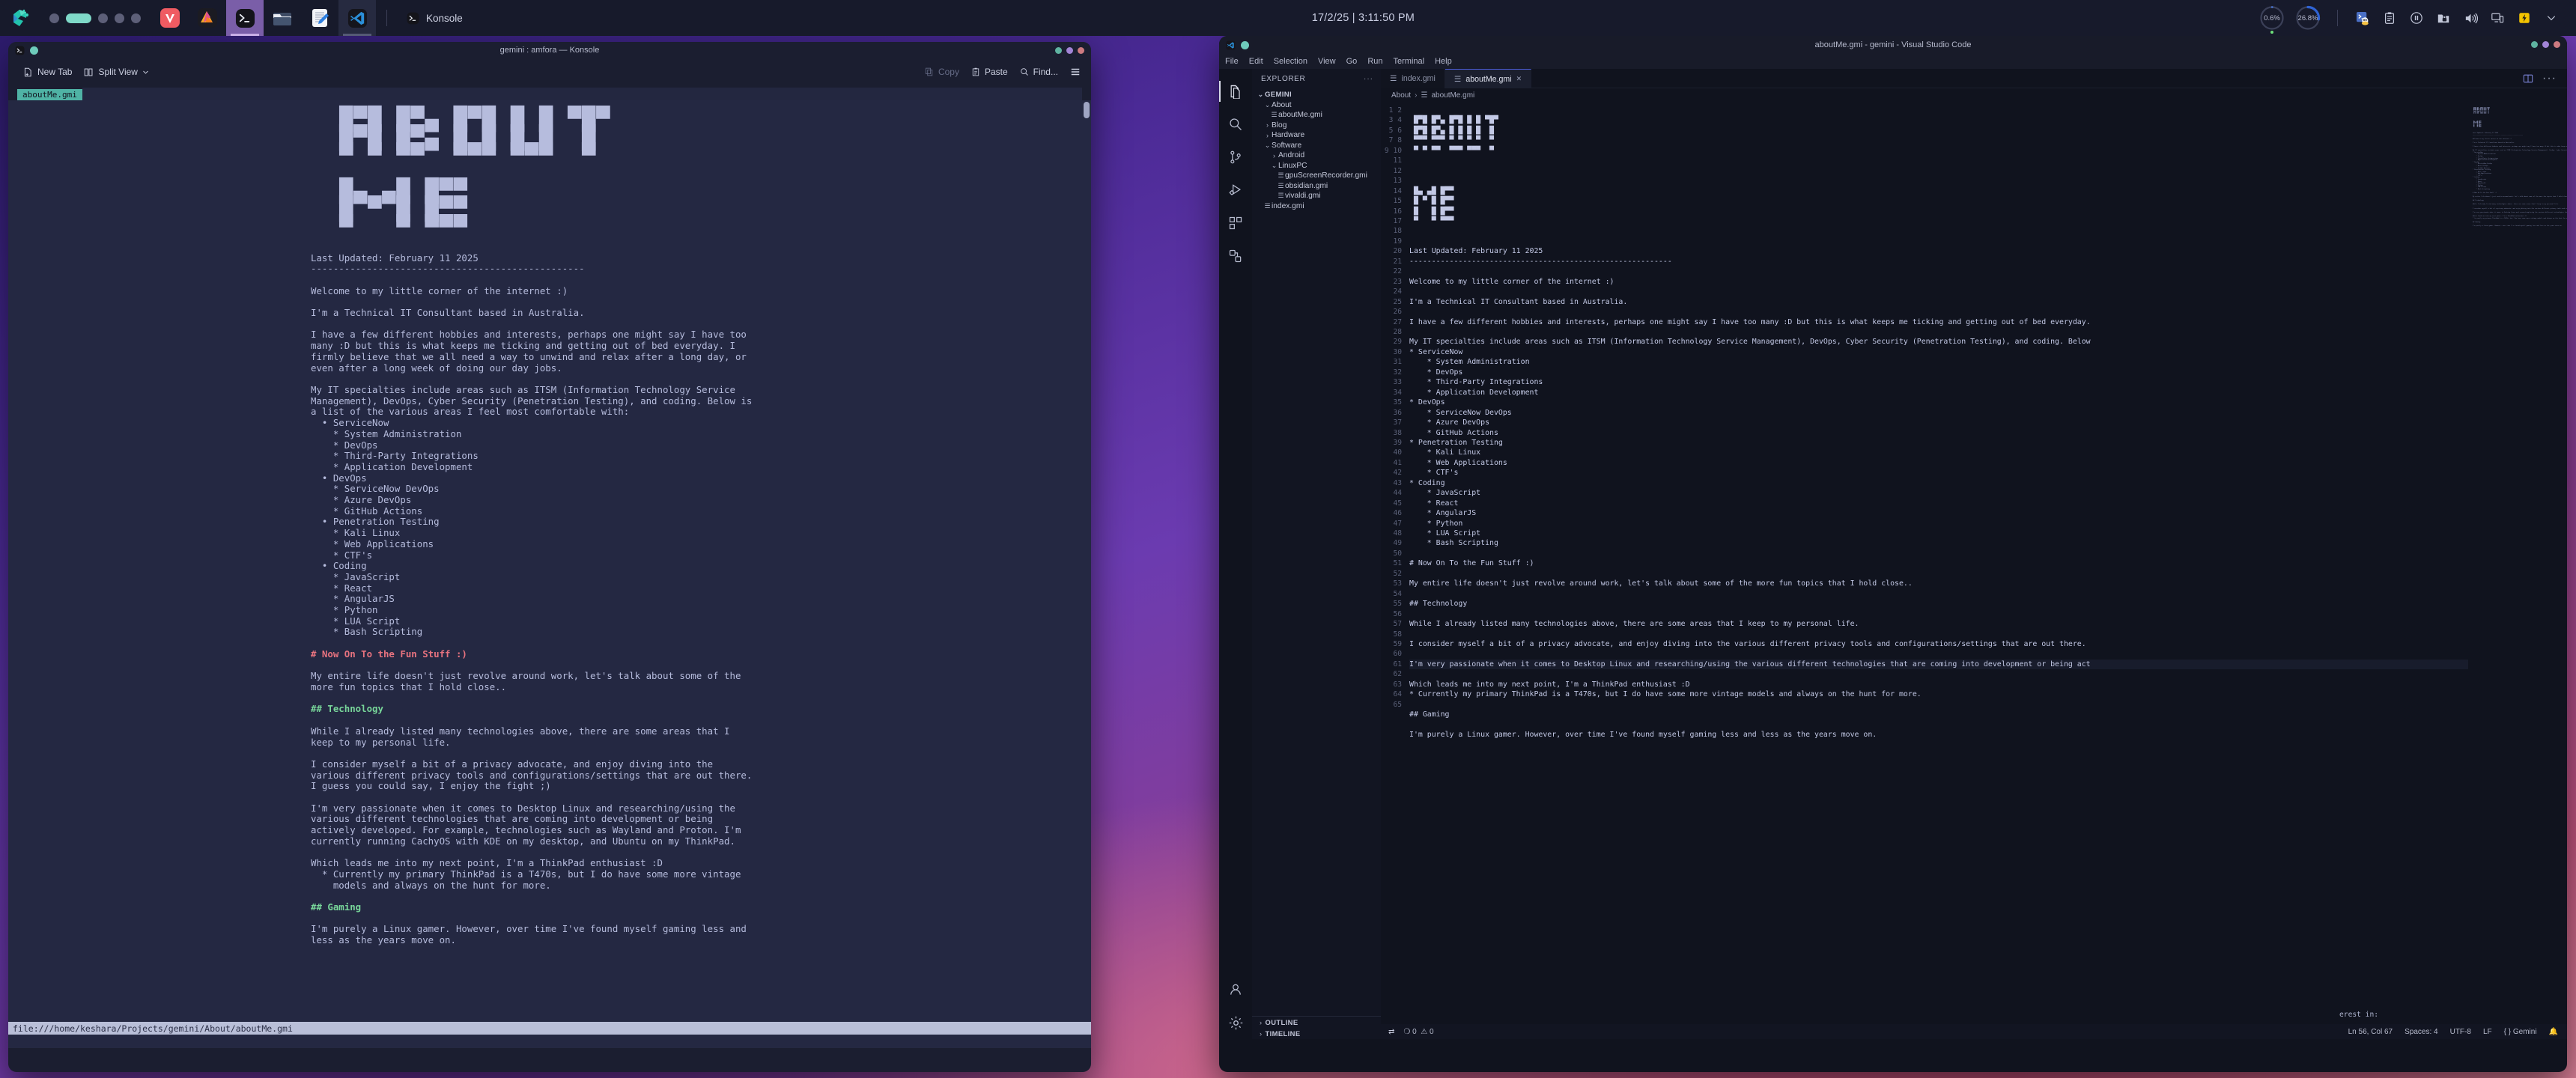 The height and width of the screenshot is (1078, 2576). What do you see at coordinates (1316, 1033) in the screenshot?
I see `timeline-section: › TIMELINE` at bounding box center [1316, 1033].